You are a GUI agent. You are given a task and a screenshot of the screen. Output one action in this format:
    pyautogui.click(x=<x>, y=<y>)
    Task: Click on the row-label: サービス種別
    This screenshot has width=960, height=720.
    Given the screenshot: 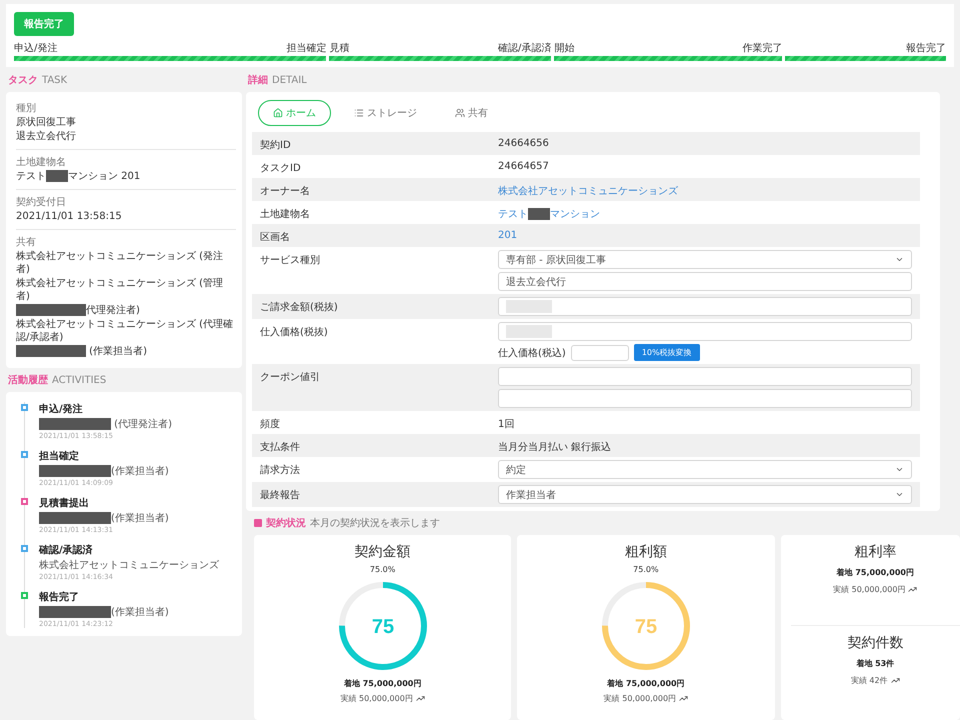 What is the action you would take?
    pyautogui.click(x=290, y=260)
    